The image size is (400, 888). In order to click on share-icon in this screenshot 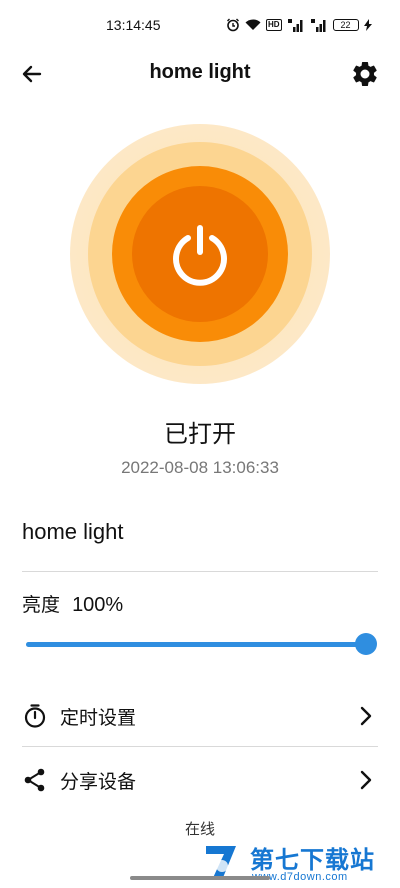, I will do `click(34, 780)`.